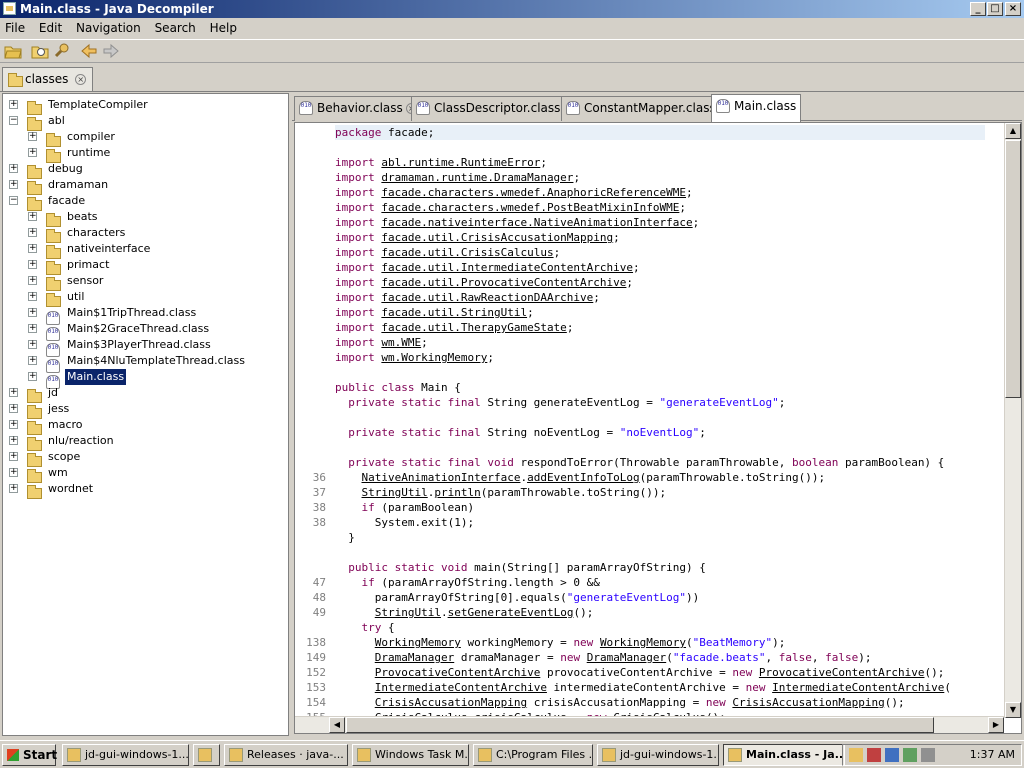 This screenshot has height=768, width=1024. What do you see at coordinates (434, 357) in the screenshot?
I see `code-reference: wm.WorkingMemory` at bounding box center [434, 357].